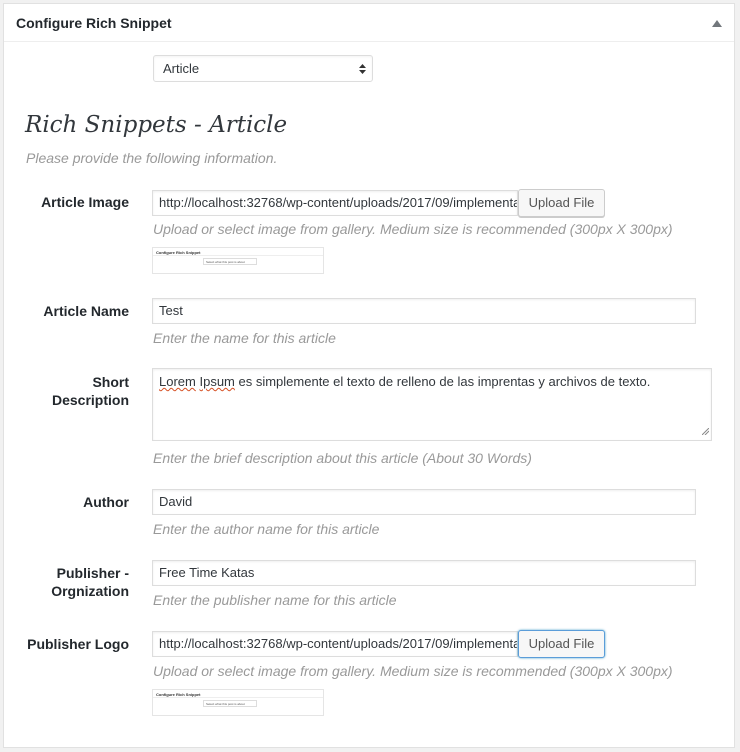  I want to click on spellcheck-word-ipsum: Ipsum, so click(217, 381).